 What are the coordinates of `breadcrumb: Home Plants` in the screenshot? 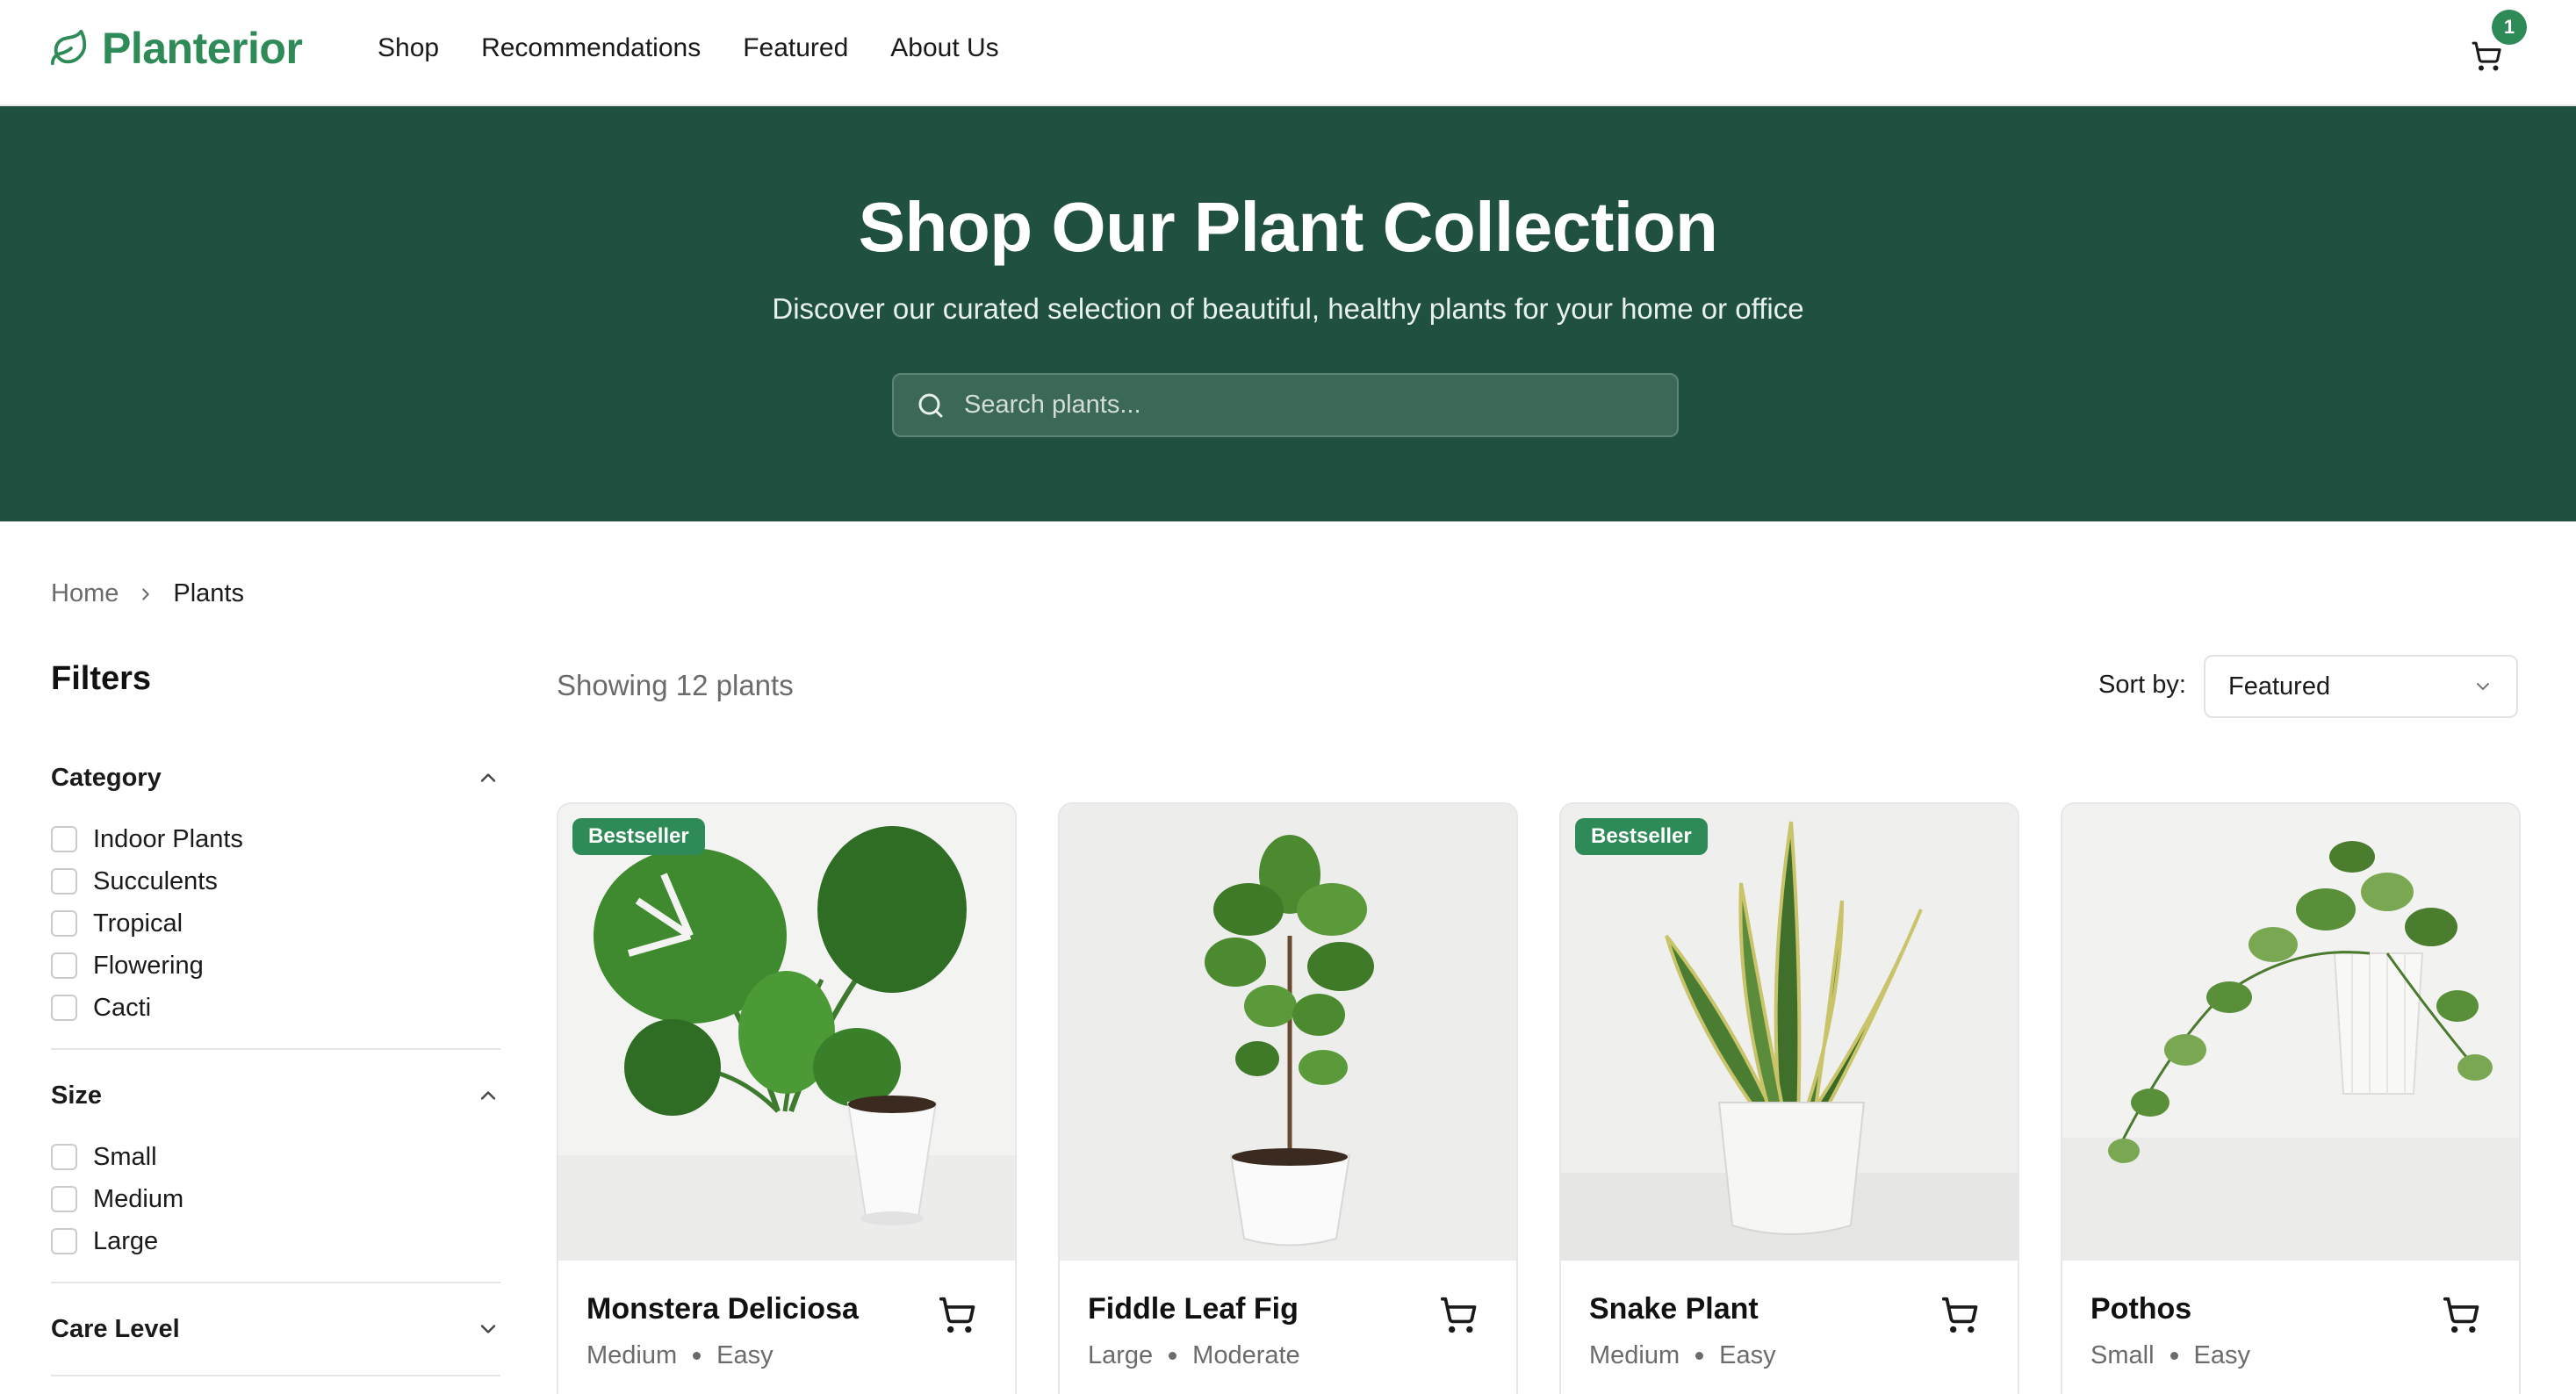 It's located at (147, 593).